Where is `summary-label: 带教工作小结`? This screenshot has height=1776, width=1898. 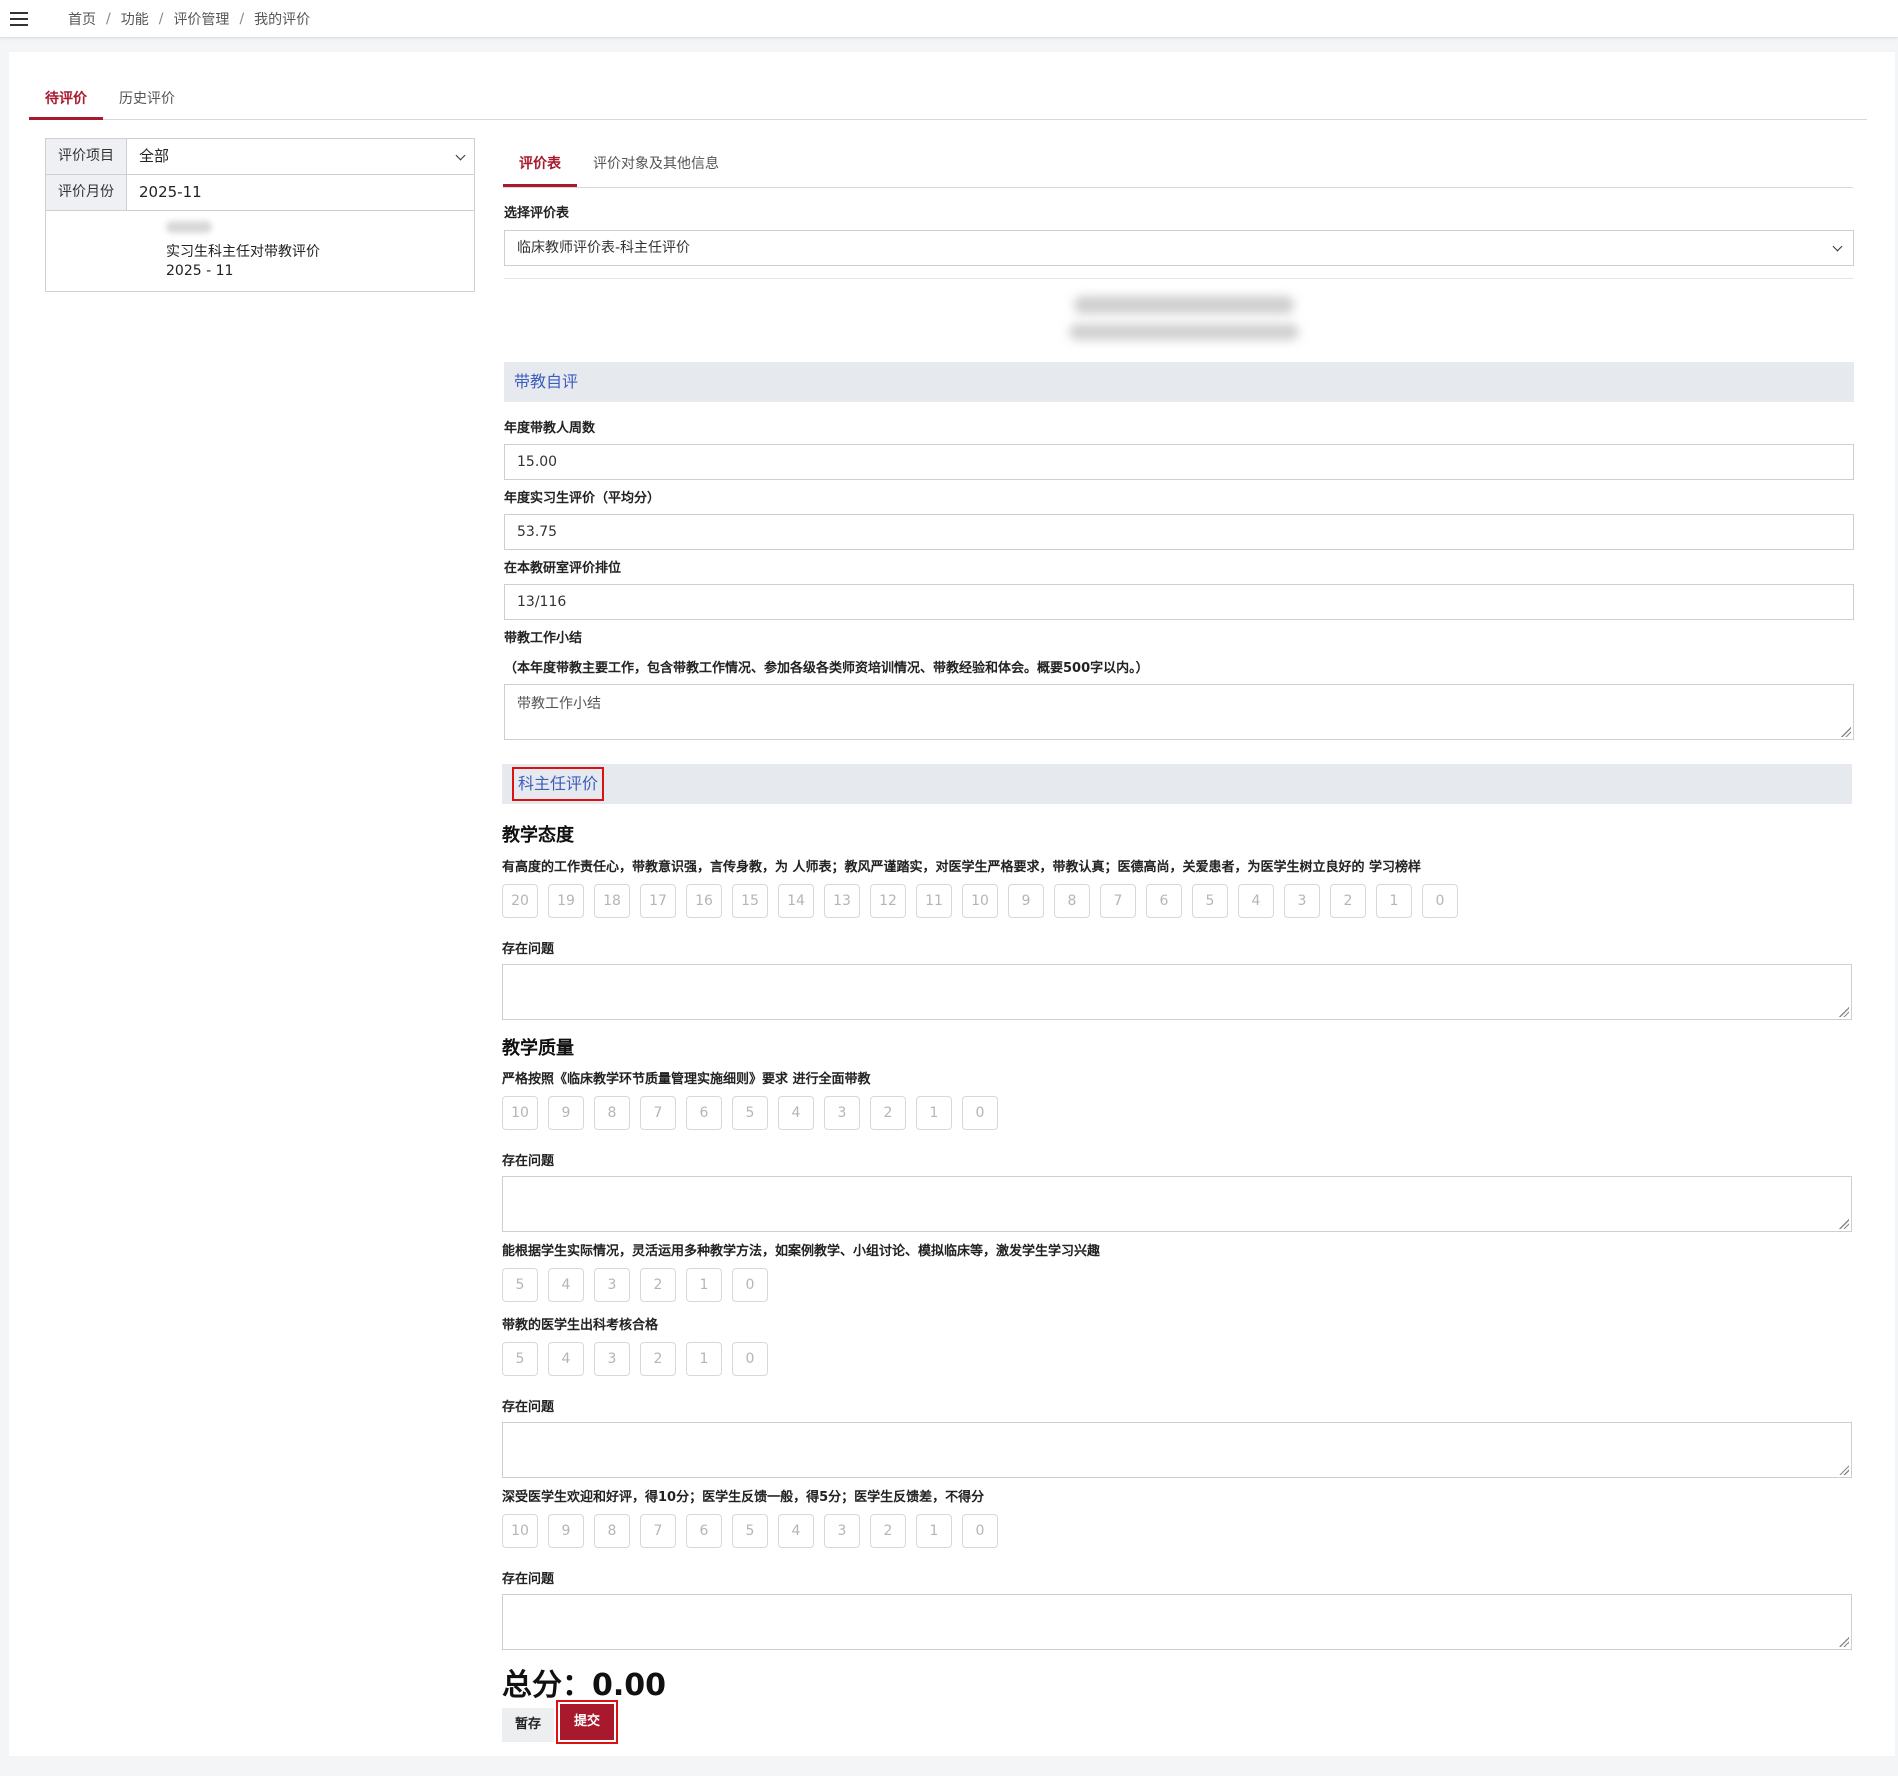
summary-label: 带教工作小结 is located at coordinates (543, 638).